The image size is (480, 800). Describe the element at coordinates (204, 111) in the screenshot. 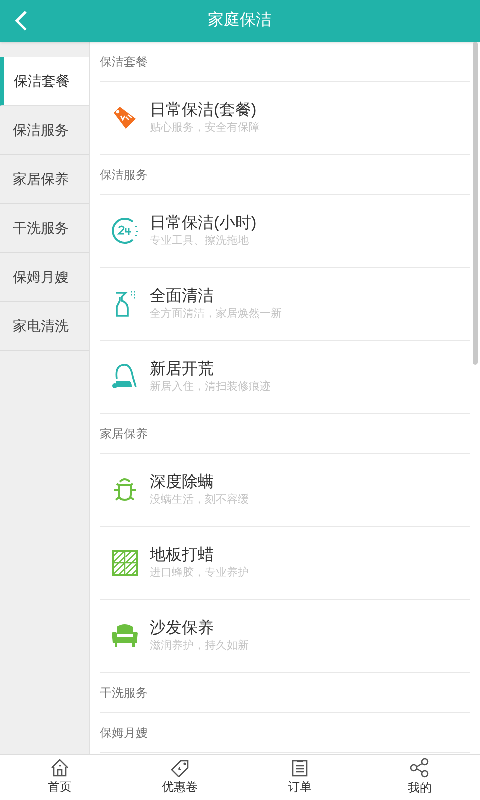

I see `service-name: 日常保洁(套餐)` at that location.